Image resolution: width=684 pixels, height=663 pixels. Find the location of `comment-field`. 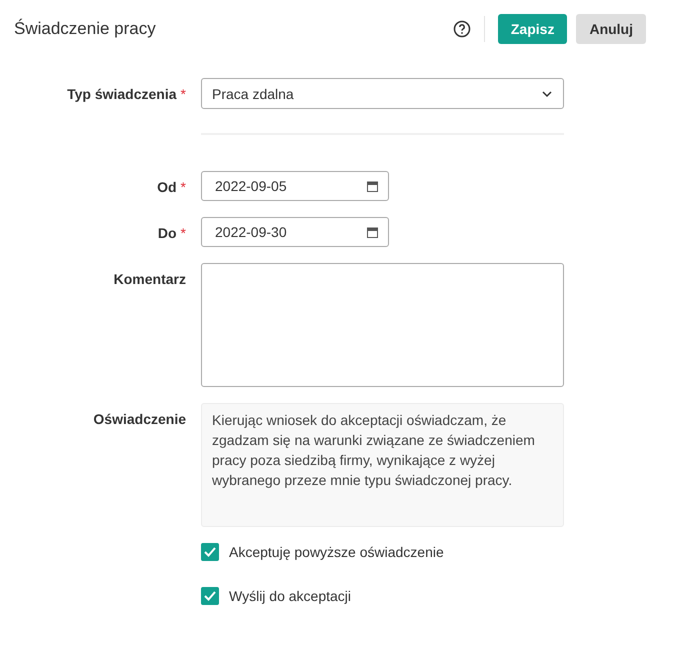

comment-field is located at coordinates (382, 325).